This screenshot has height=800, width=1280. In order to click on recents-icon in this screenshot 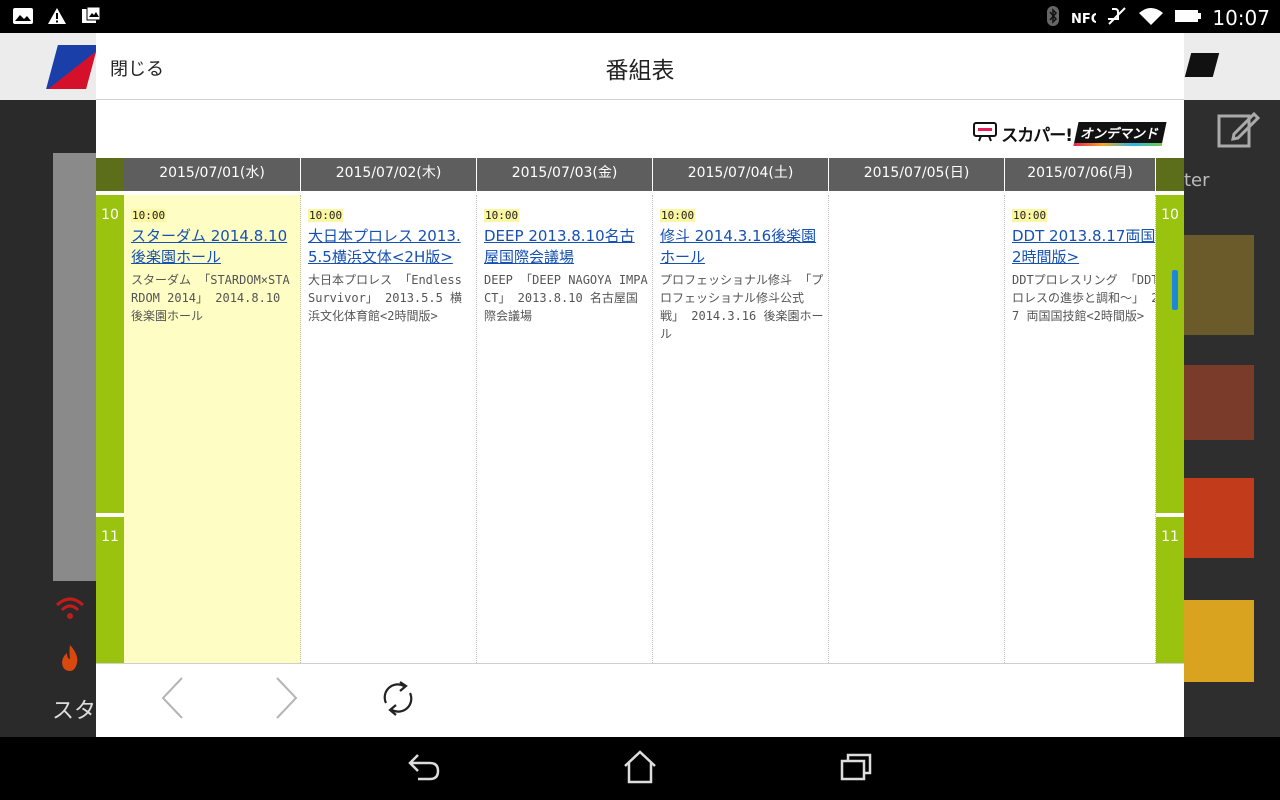, I will do `click(856, 769)`.